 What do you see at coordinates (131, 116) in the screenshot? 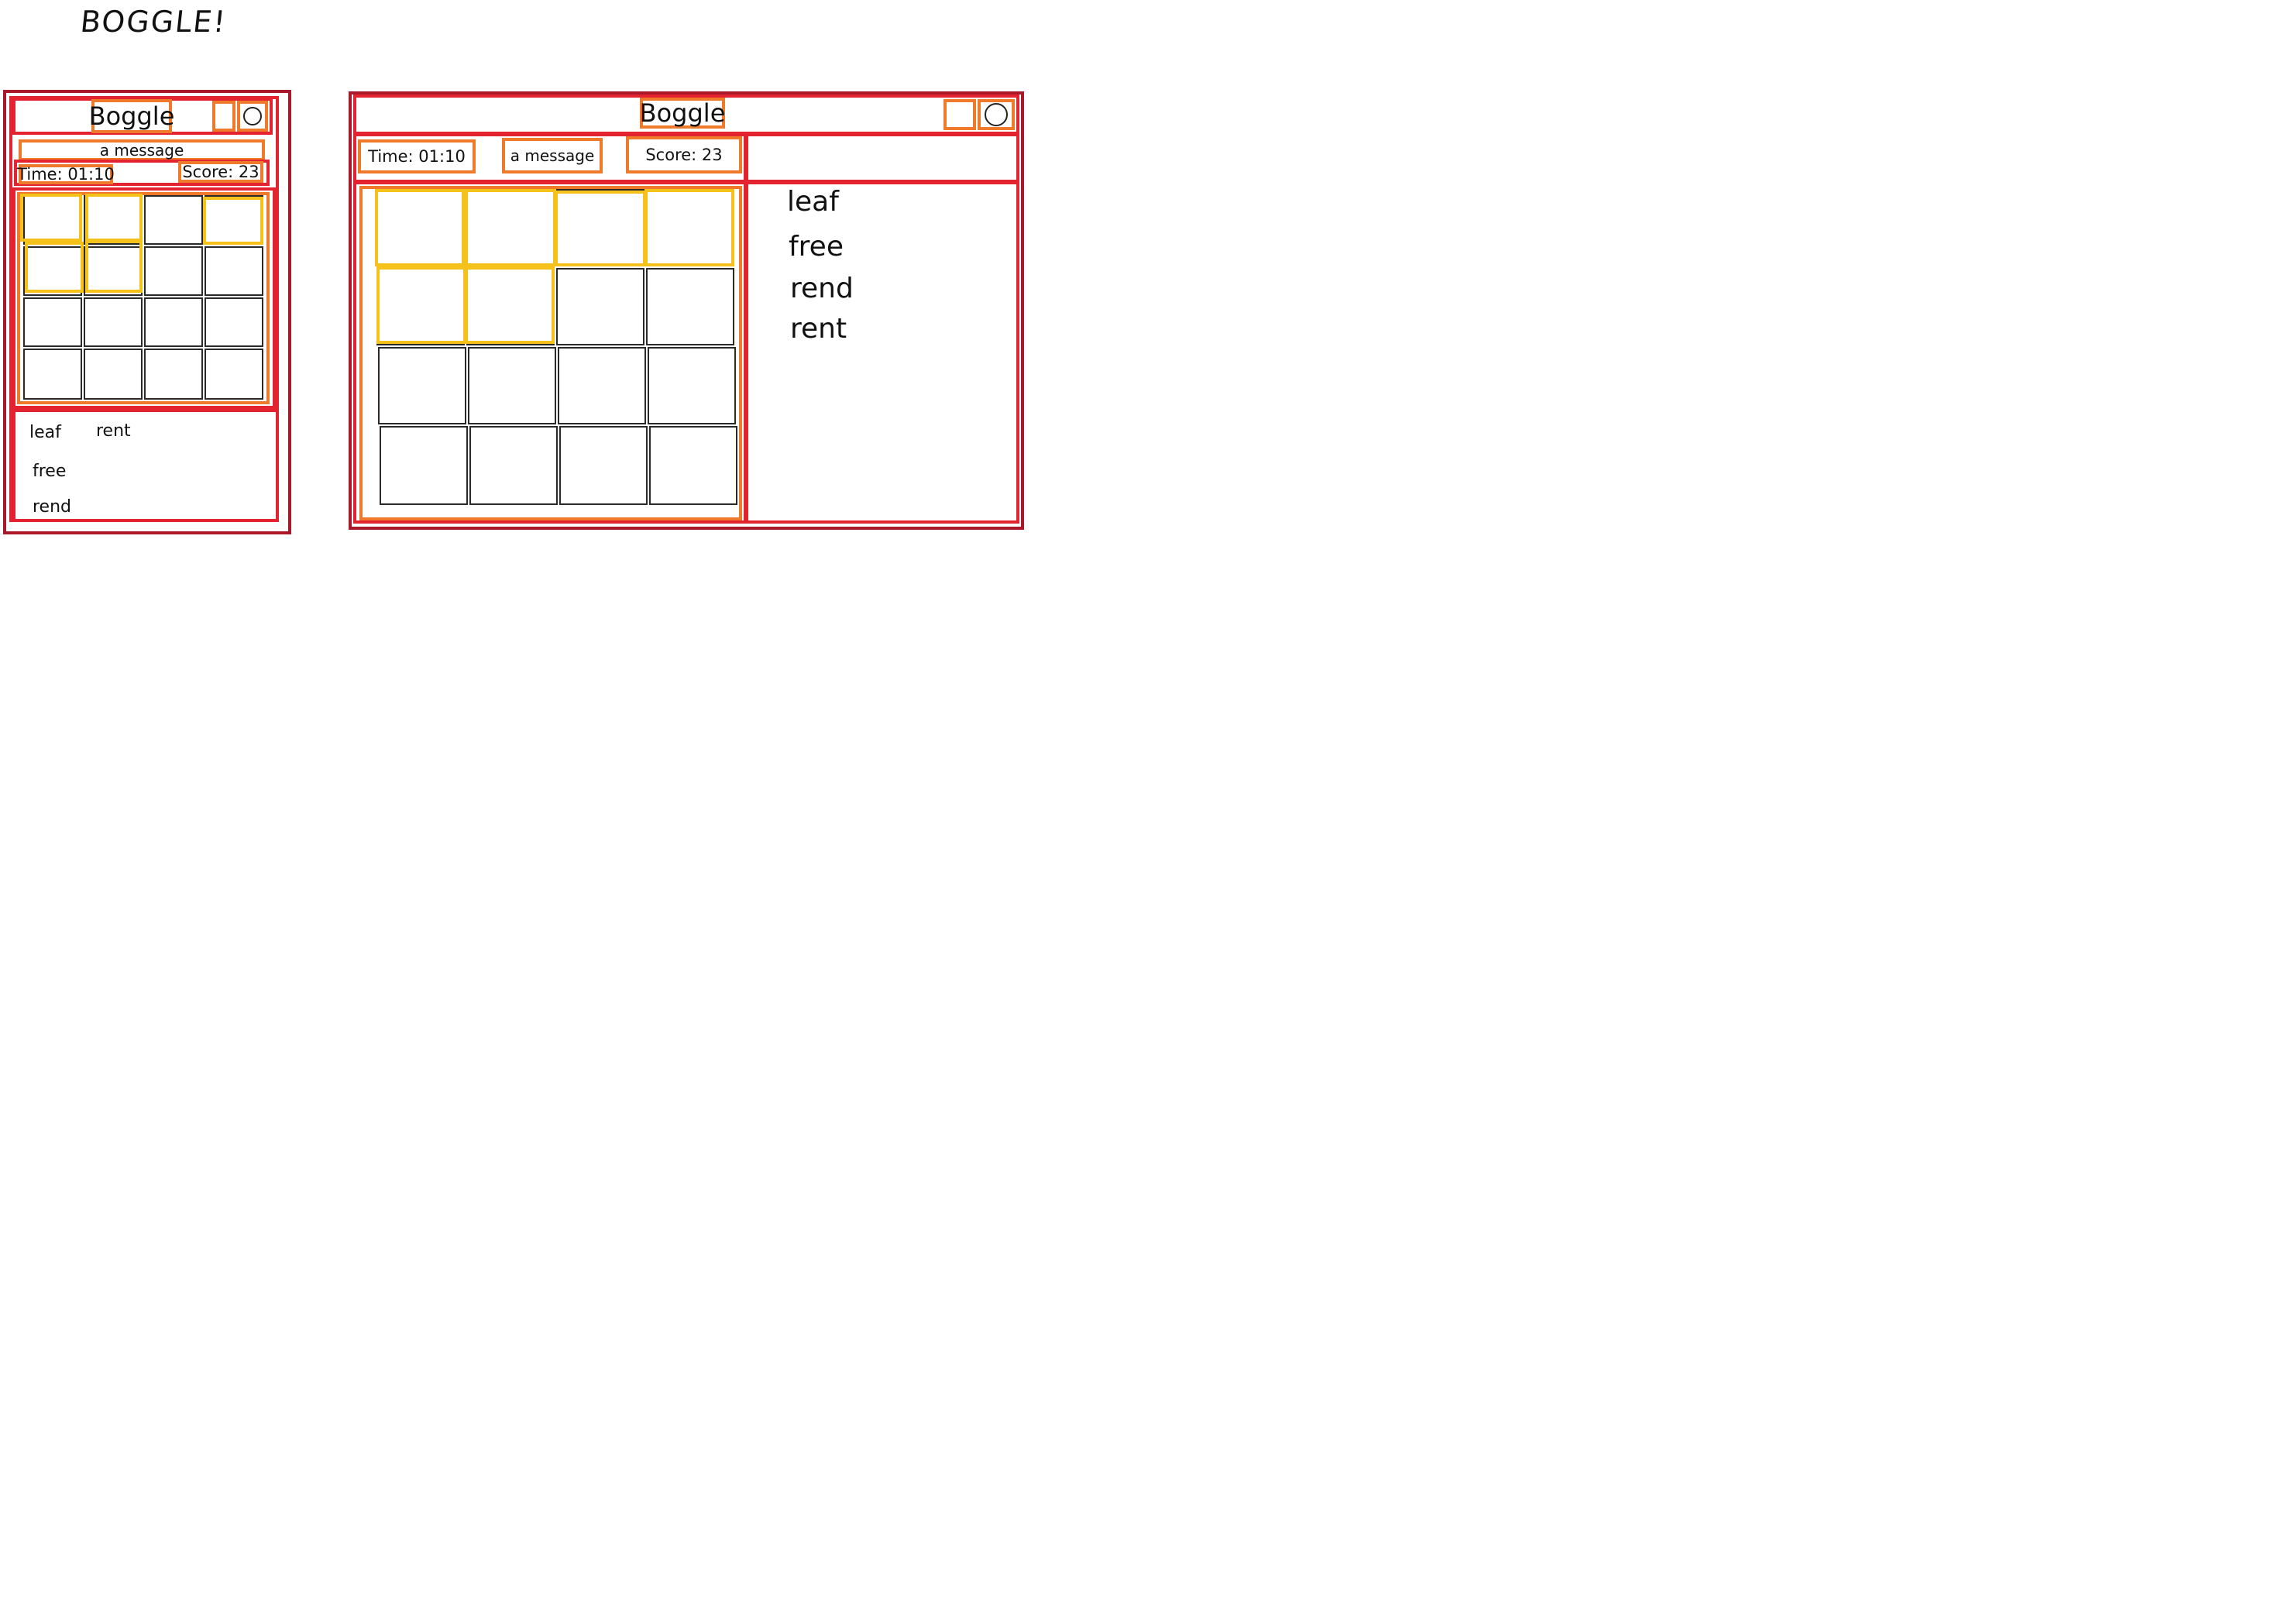
I see `mobile-header-title: Boggle` at bounding box center [131, 116].